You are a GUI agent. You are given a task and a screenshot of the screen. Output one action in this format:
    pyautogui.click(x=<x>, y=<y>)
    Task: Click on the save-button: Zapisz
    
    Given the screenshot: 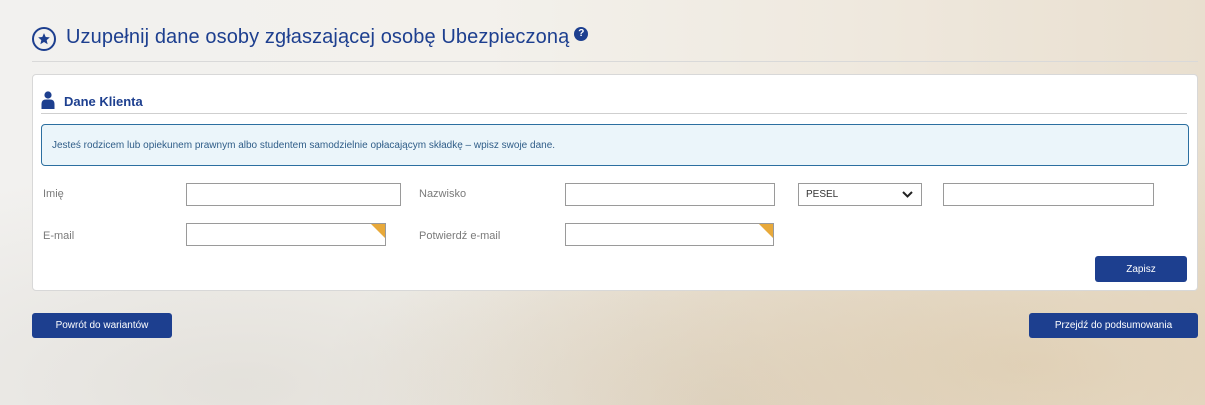 What is the action you would take?
    pyautogui.click(x=1141, y=269)
    